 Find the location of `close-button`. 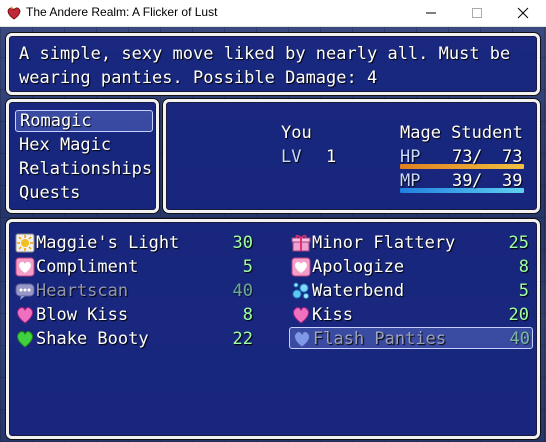

close-button is located at coordinates (523, 13).